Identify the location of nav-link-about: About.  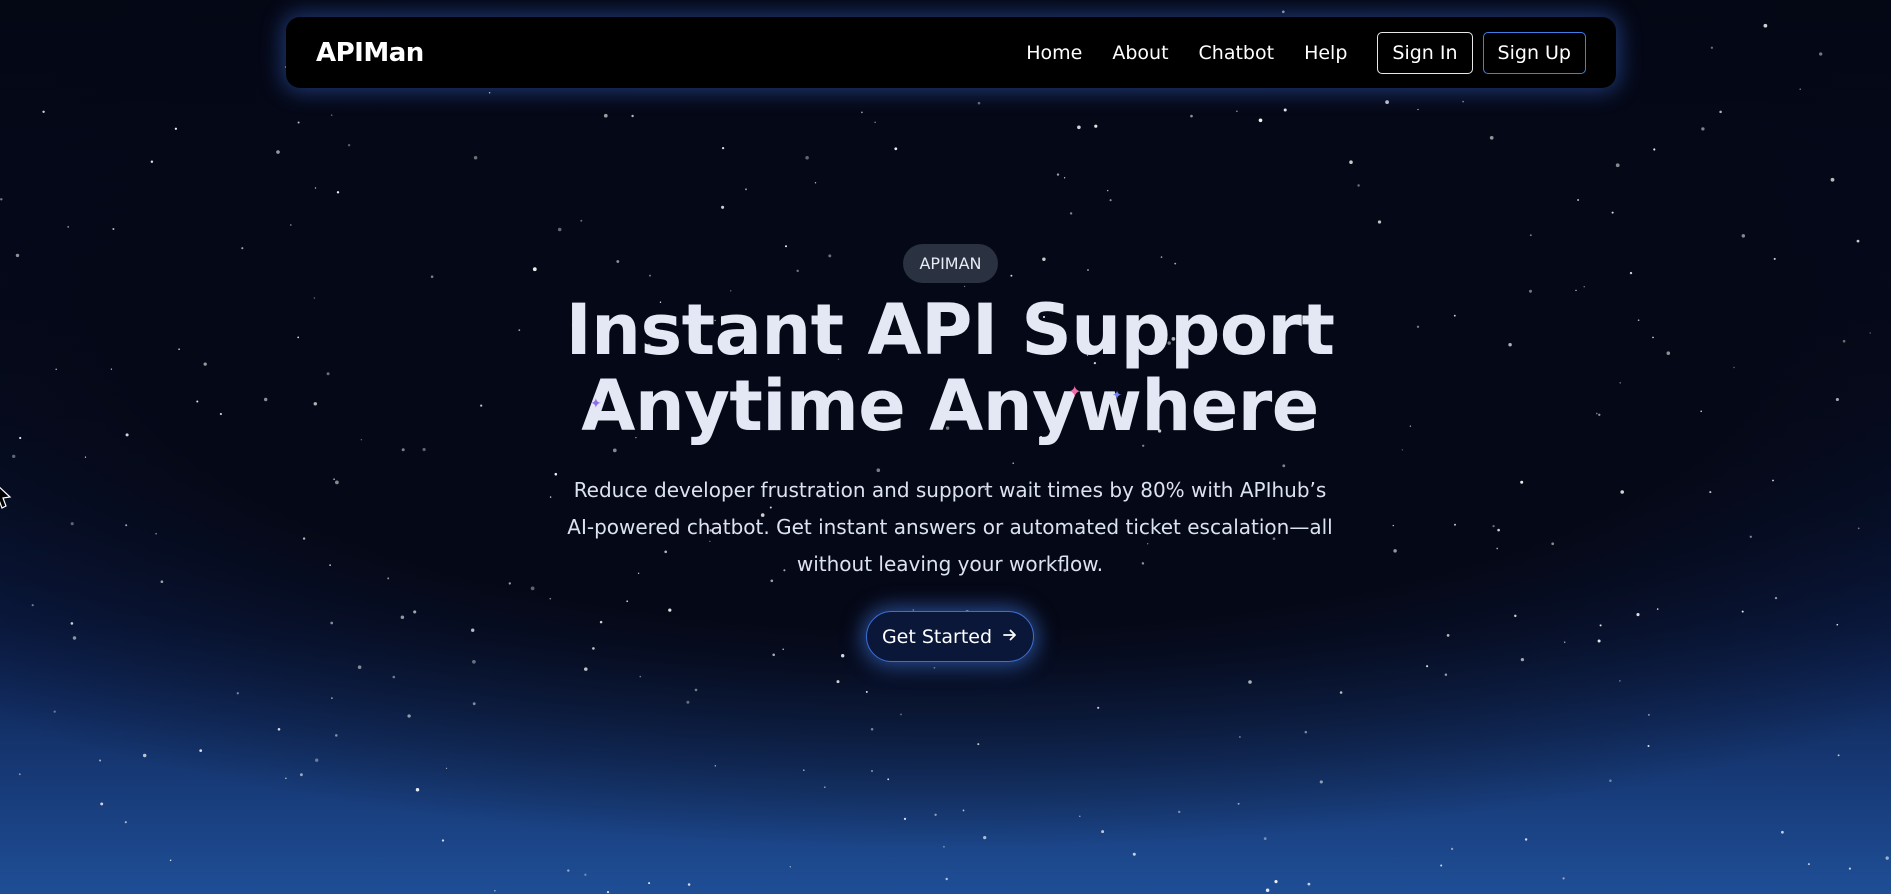
(1140, 53).